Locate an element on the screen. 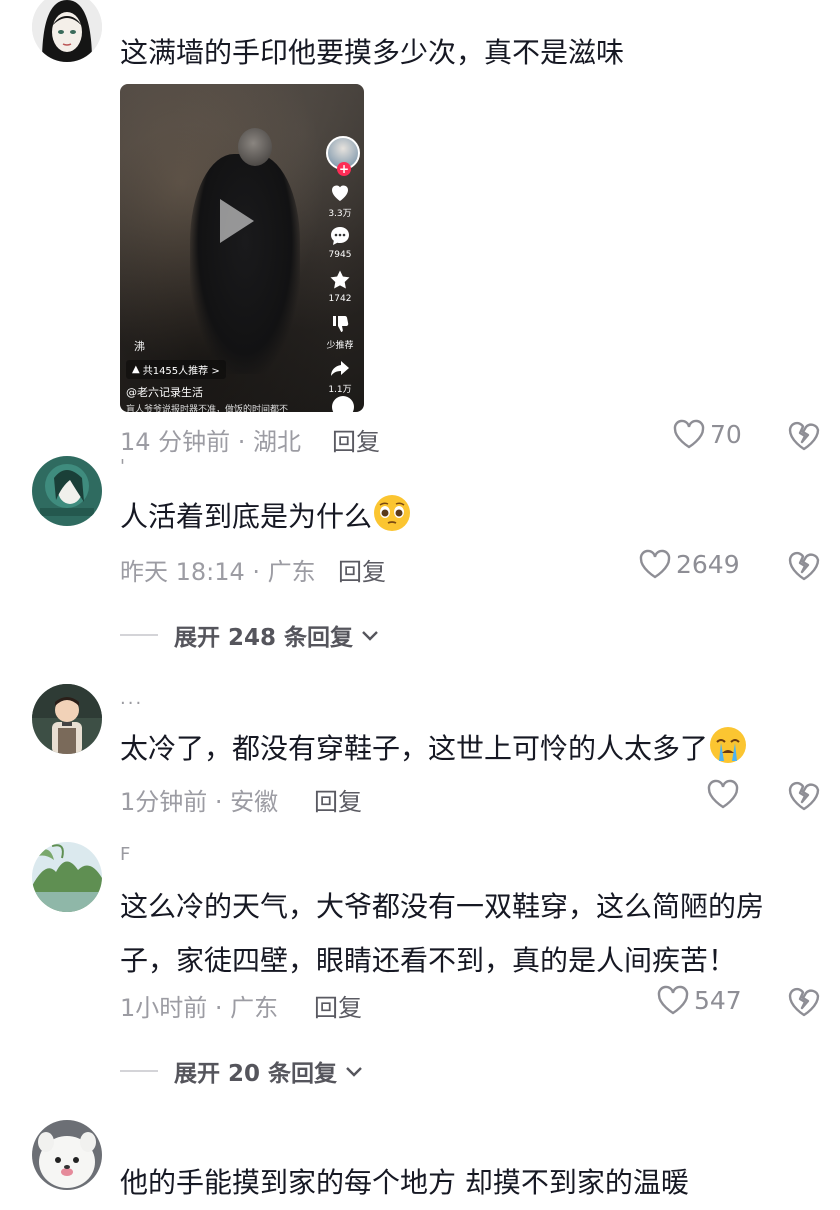 This screenshot has width=840, height=1210. like-button: 70 is located at coordinates (707, 434).